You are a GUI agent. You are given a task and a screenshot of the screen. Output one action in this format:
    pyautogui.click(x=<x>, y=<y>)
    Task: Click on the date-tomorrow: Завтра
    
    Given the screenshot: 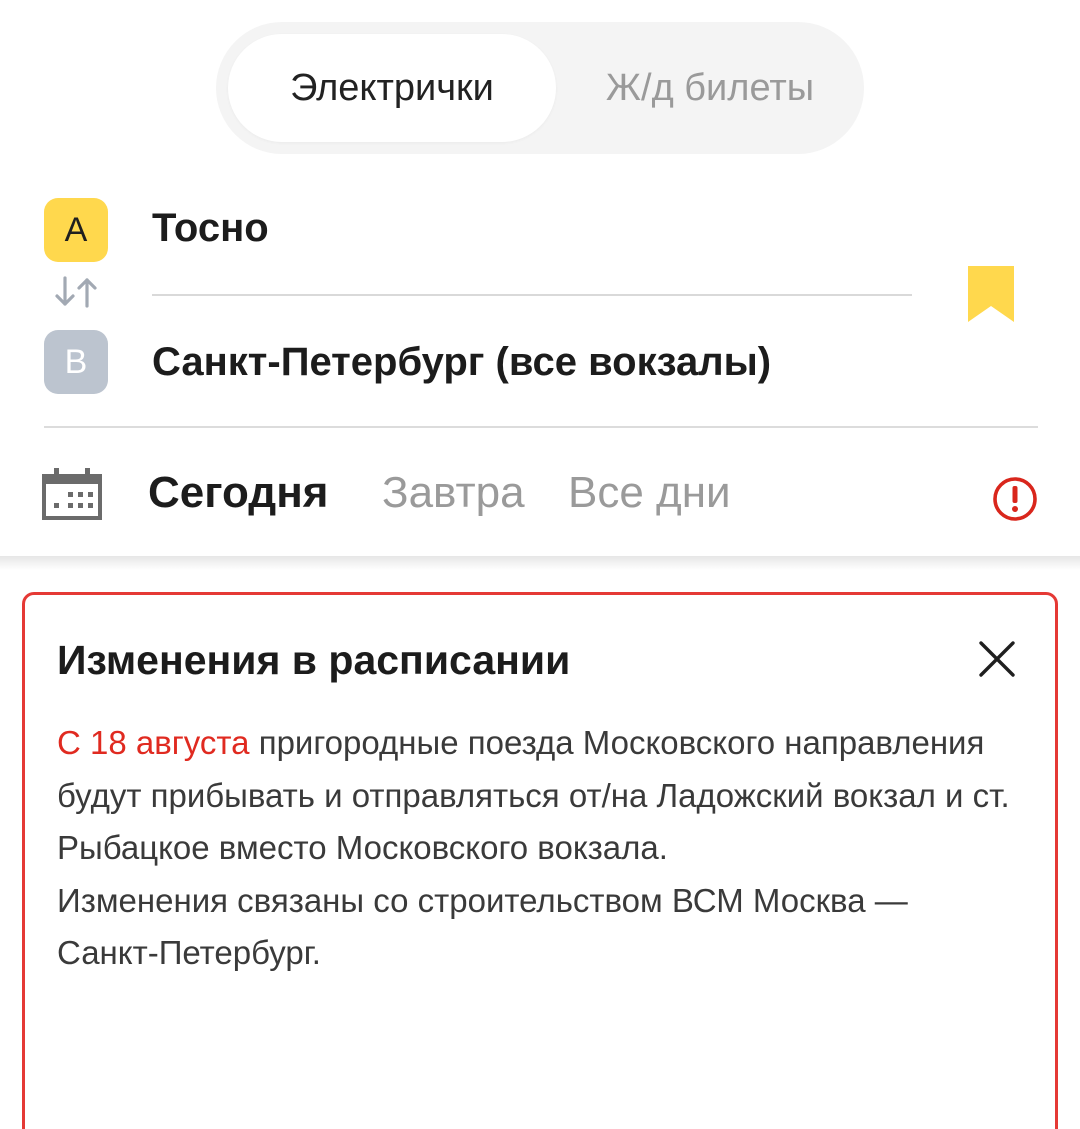 What is the action you would take?
    pyautogui.click(x=453, y=493)
    